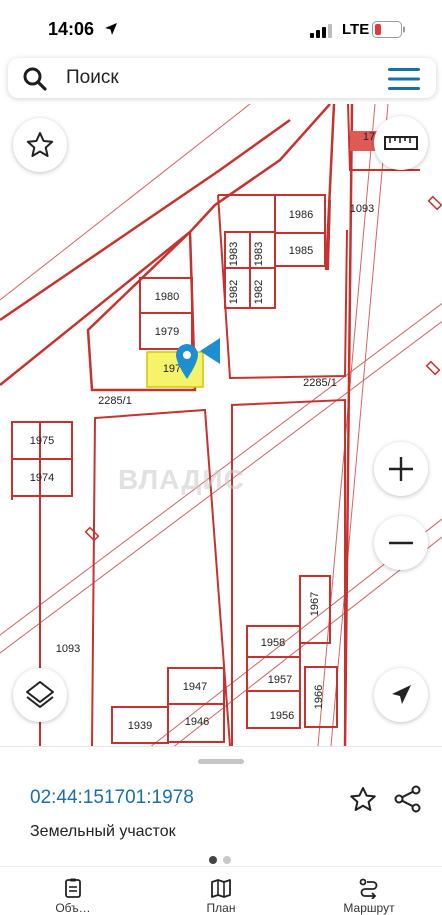 The width and height of the screenshot is (442, 915). I want to click on navigation-arrow-icon, so click(401, 694).